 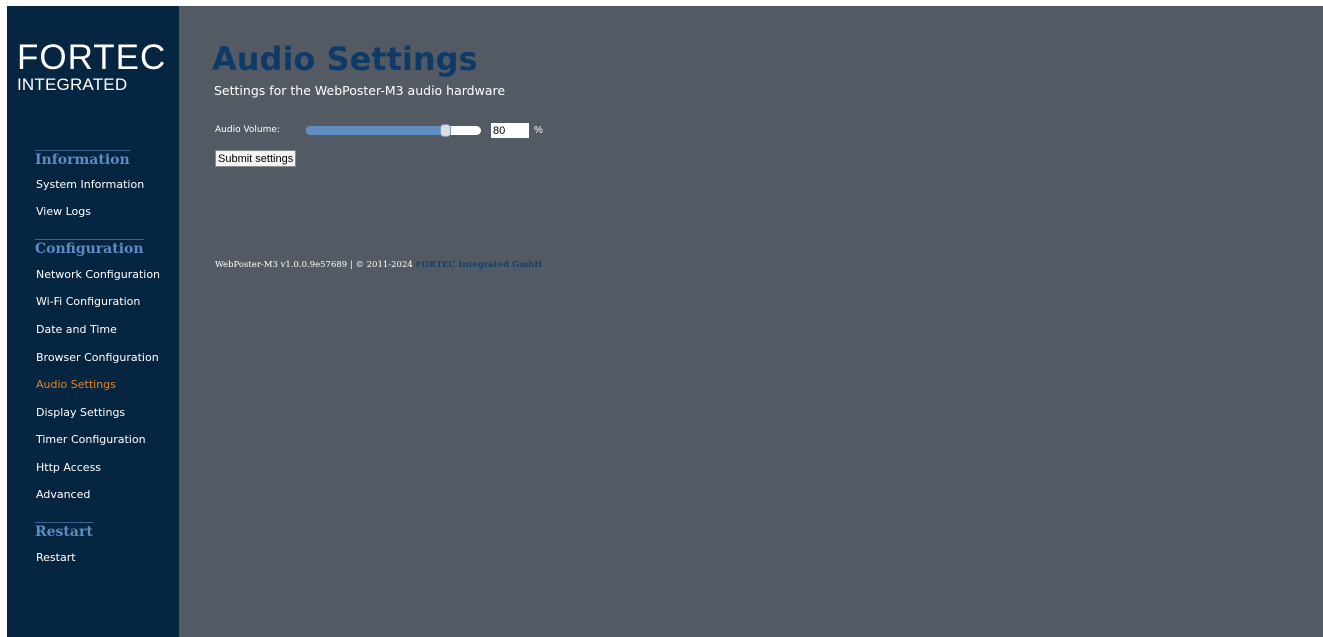 What do you see at coordinates (445, 130) in the screenshot?
I see `slider-thumb` at bounding box center [445, 130].